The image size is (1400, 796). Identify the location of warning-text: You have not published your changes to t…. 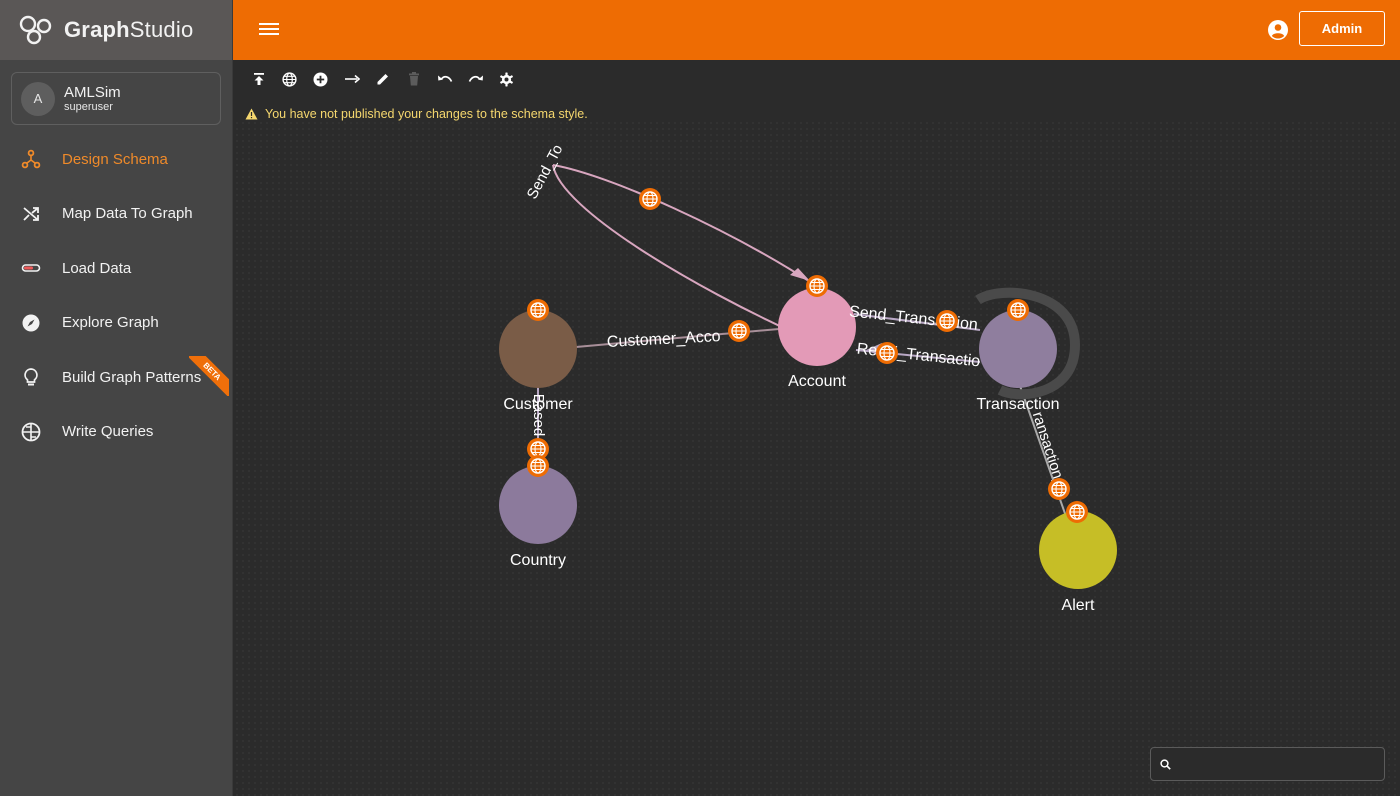
(426, 114).